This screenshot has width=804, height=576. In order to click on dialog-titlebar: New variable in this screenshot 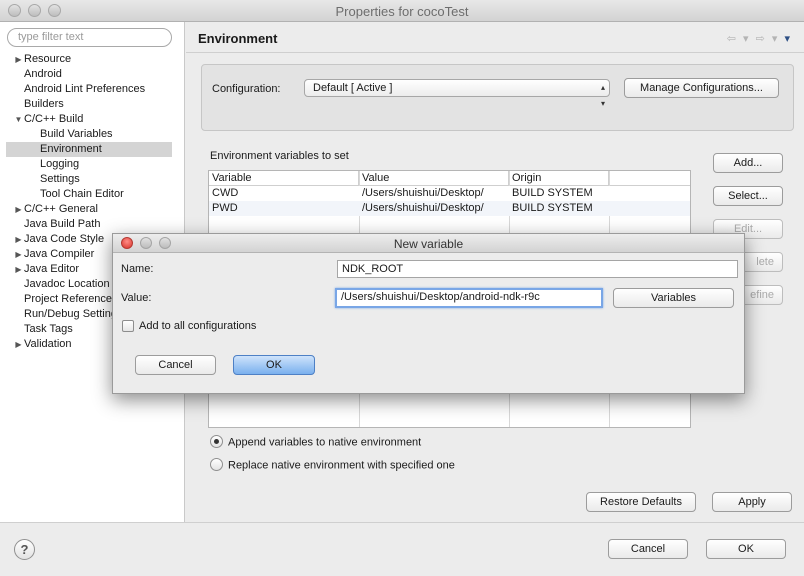, I will do `click(428, 243)`.